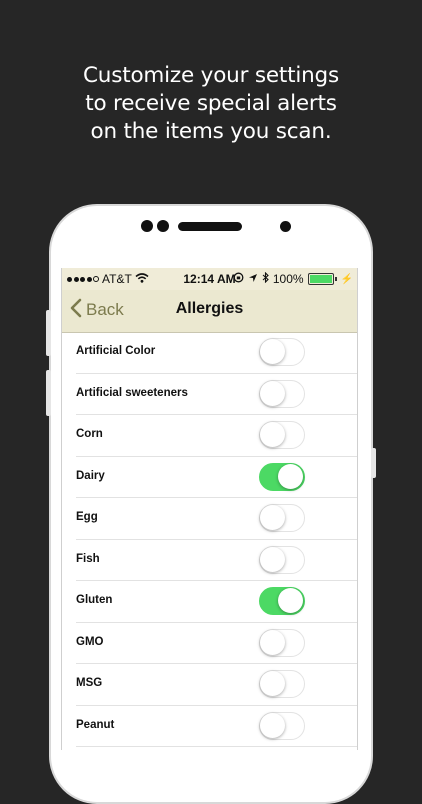 The height and width of the screenshot is (804, 422). I want to click on list-item: Corn, so click(216, 436).